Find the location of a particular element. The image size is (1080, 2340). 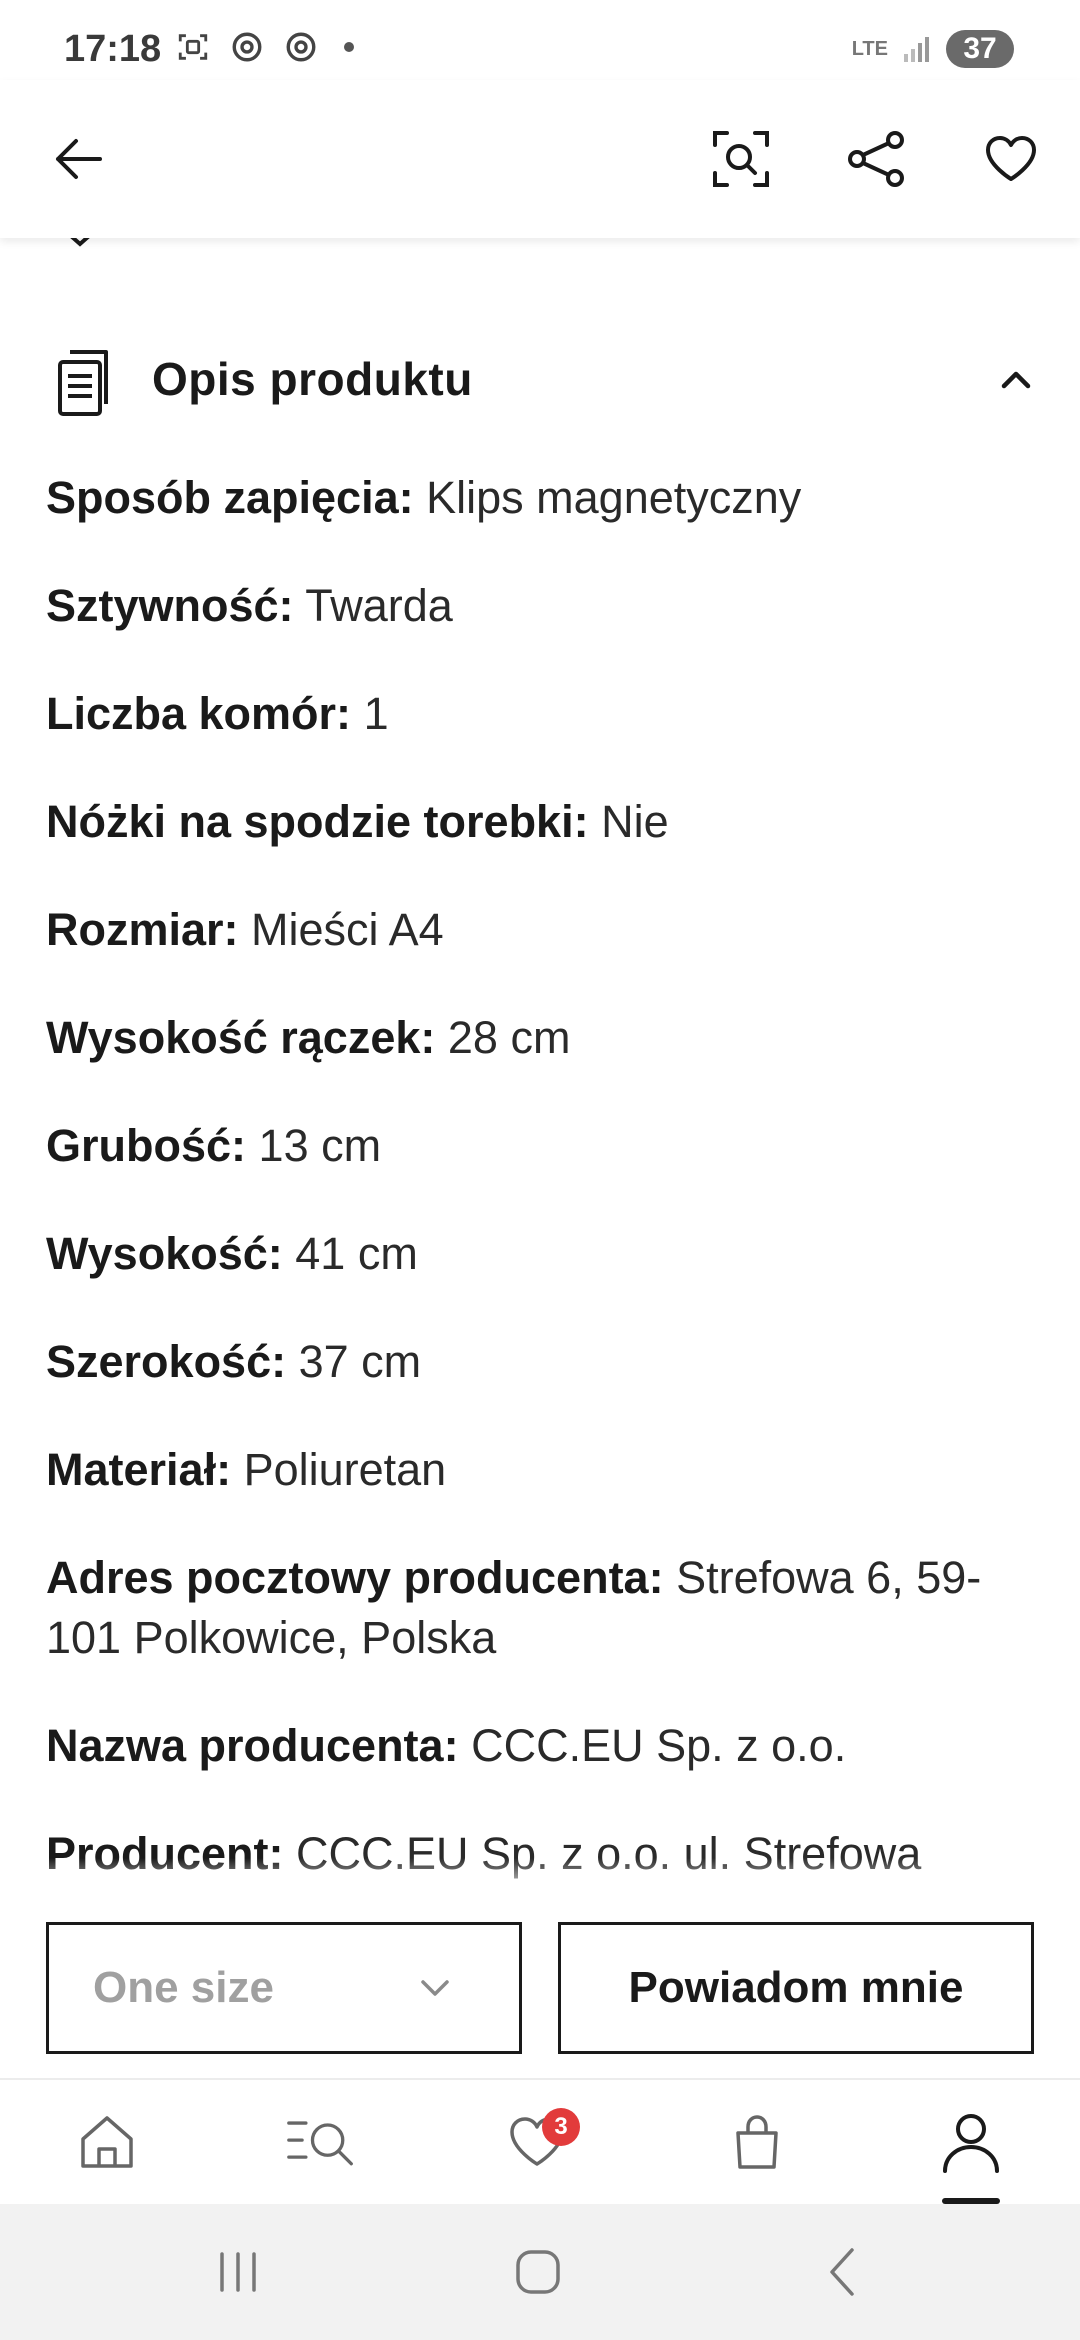

size-select: One size is located at coordinates (284, 1988).